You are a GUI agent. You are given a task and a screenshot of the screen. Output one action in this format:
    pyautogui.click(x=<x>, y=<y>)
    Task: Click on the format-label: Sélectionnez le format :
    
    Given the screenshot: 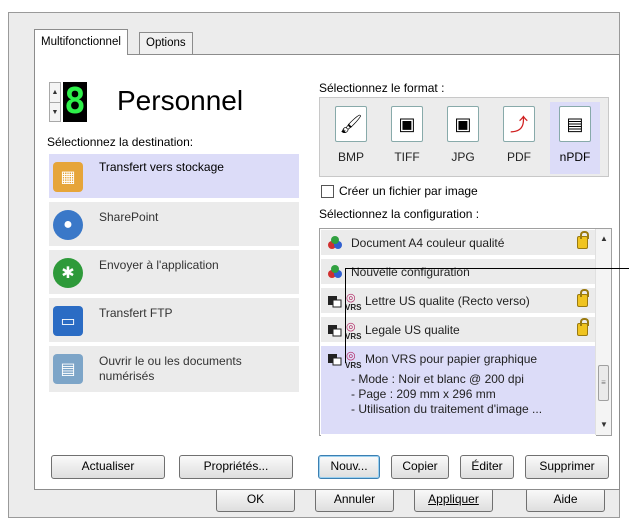 What is the action you would take?
    pyautogui.click(x=382, y=88)
    